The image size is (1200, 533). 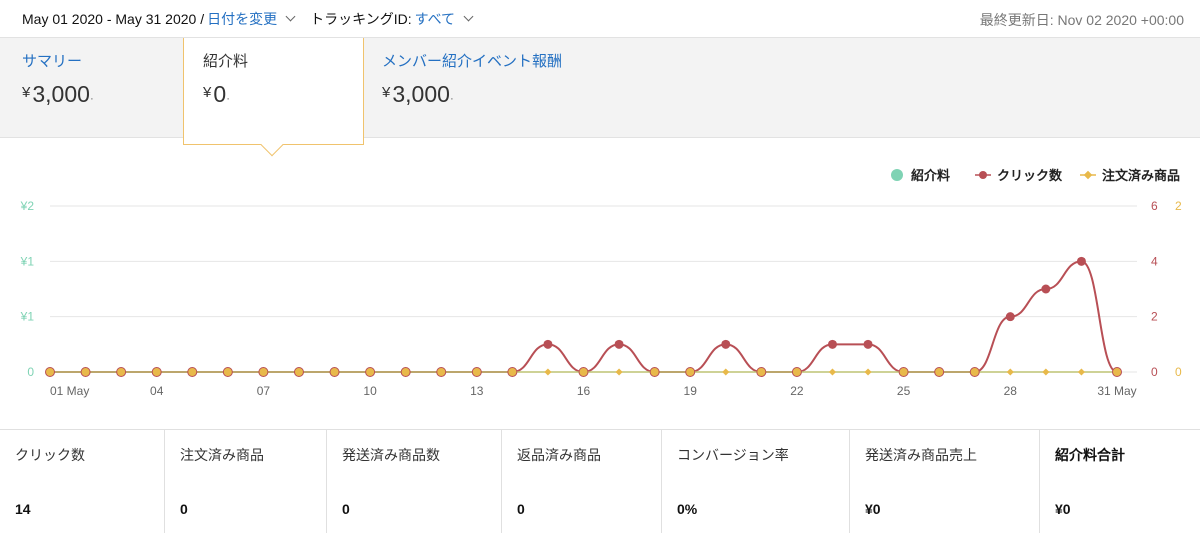 What do you see at coordinates (691, 391) in the screenshot?
I see `x-tick-label: 19` at bounding box center [691, 391].